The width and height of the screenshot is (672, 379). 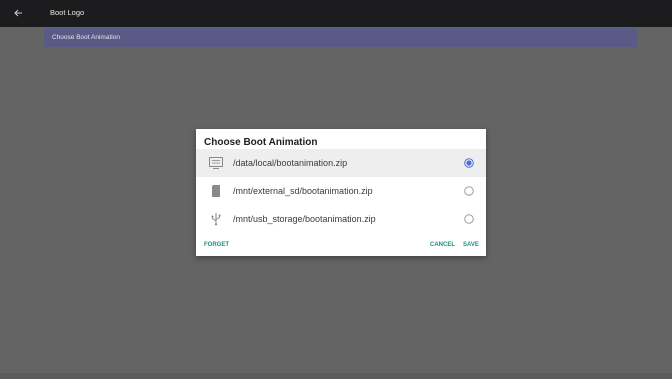 I want to click on option-external-sd: /mnt/external_sd/bootanimation.zip, so click(x=341, y=191).